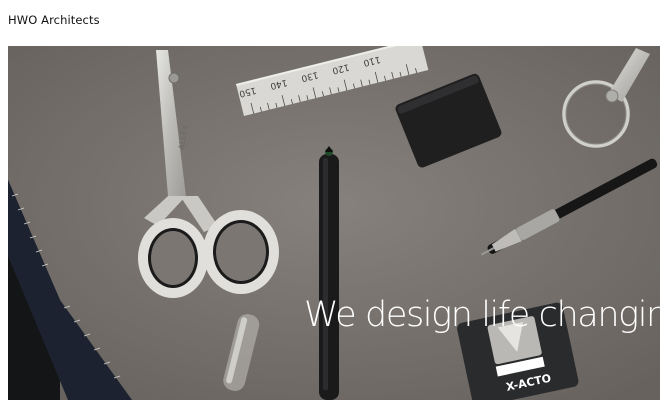 Image resolution: width=660 pixels, height=400 pixels. What do you see at coordinates (54, 20) in the screenshot?
I see `brand-logo-link: HWO Architects` at bounding box center [54, 20].